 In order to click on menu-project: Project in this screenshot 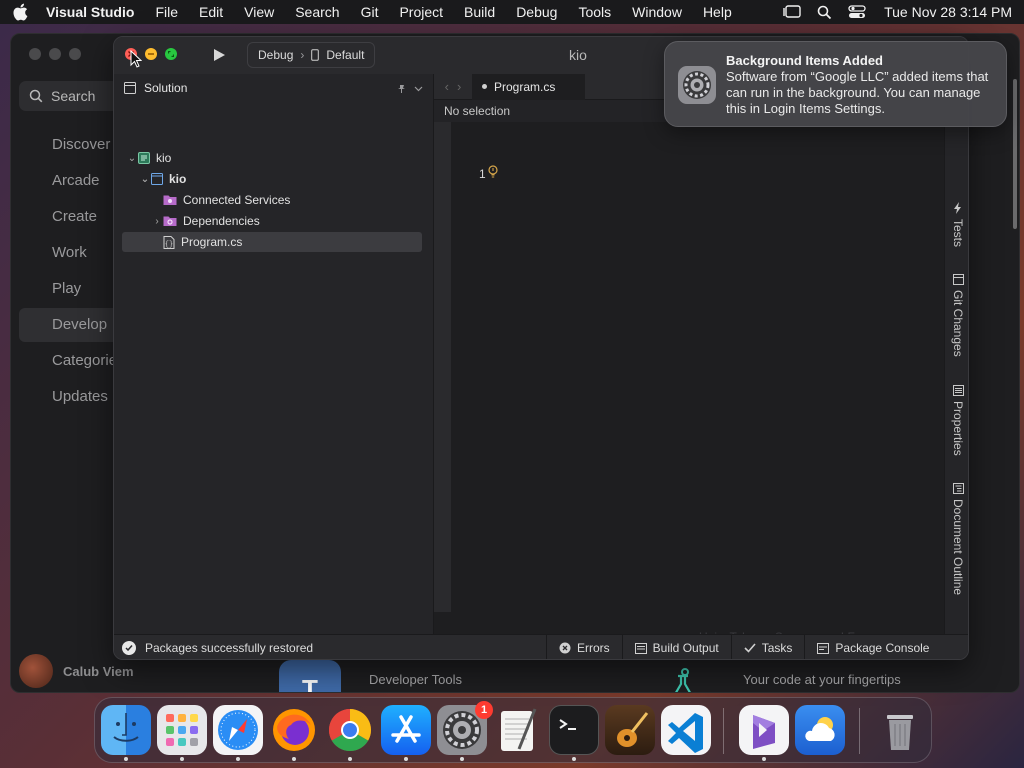, I will do `click(421, 12)`.